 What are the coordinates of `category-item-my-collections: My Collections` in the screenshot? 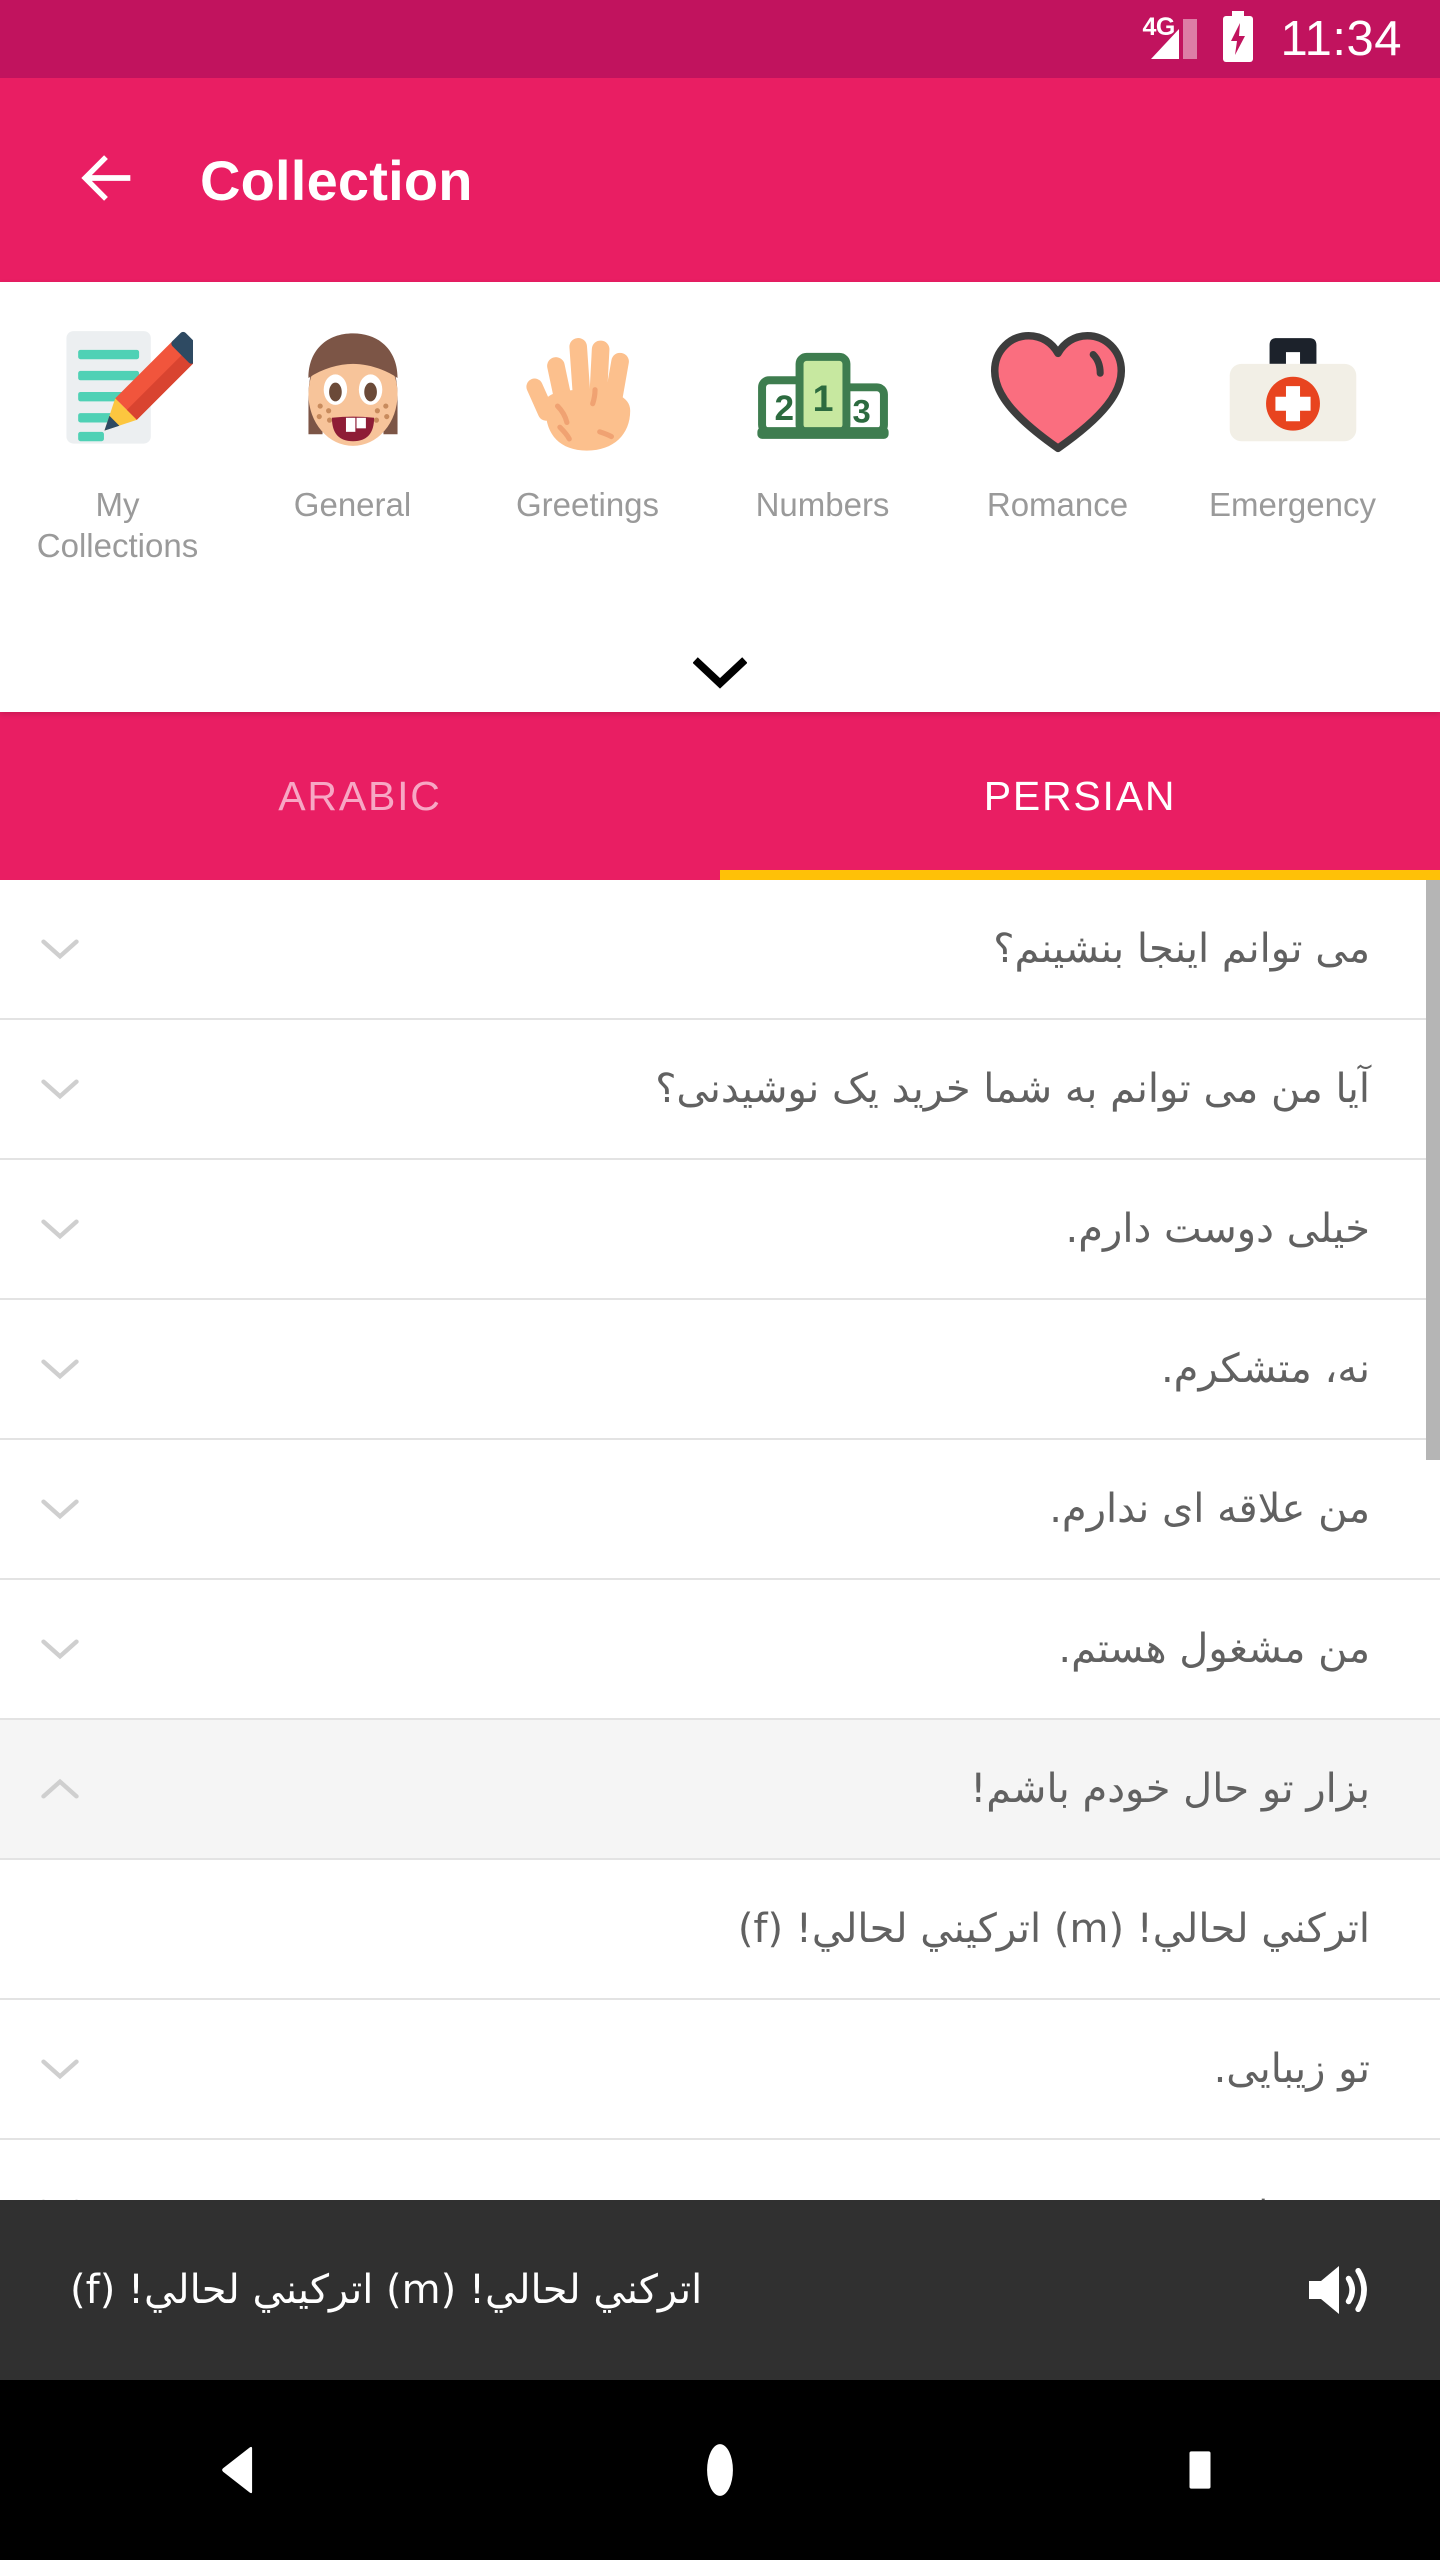 It's located at (117, 439).